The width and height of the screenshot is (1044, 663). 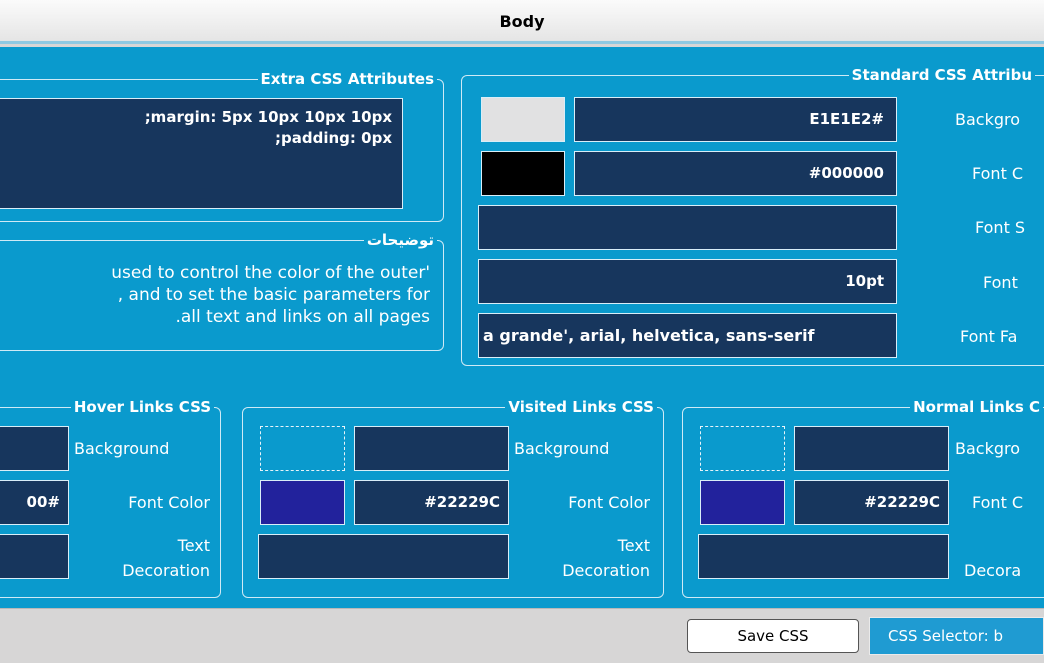 What do you see at coordinates (735, 119) in the screenshot?
I see `background-color-input: E1E1E2#` at bounding box center [735, 119].